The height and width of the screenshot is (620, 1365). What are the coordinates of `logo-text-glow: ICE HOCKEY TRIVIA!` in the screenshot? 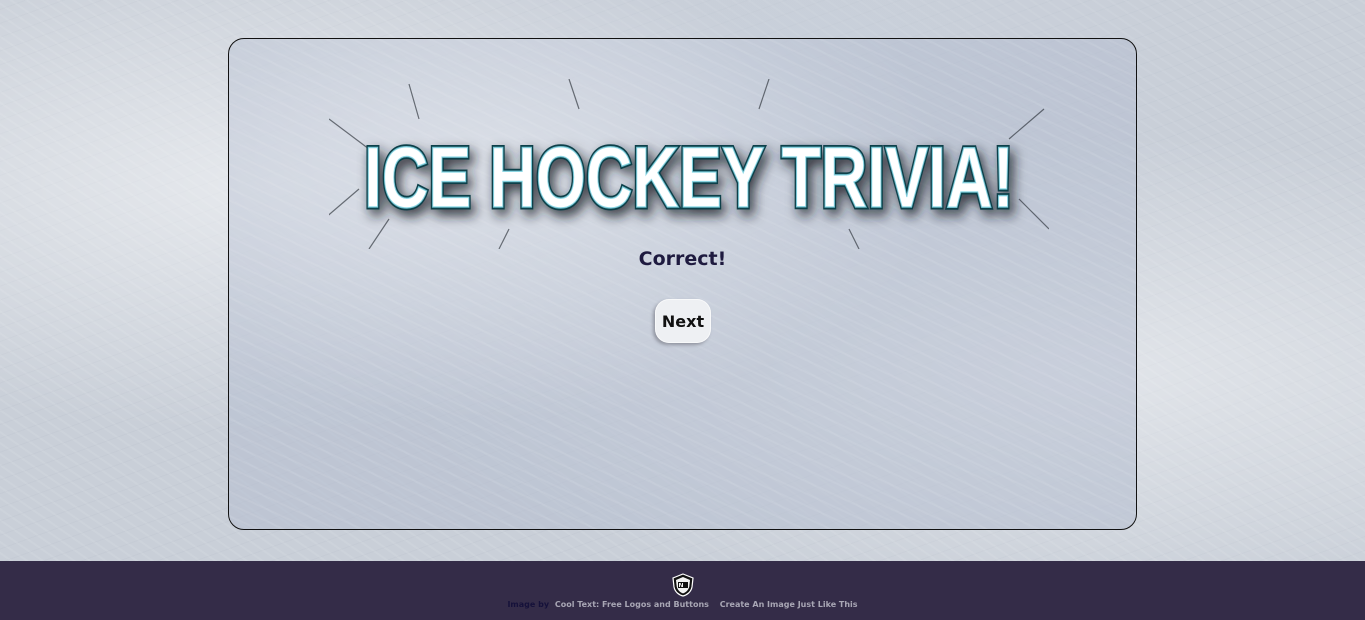 It's located at (689, 178).